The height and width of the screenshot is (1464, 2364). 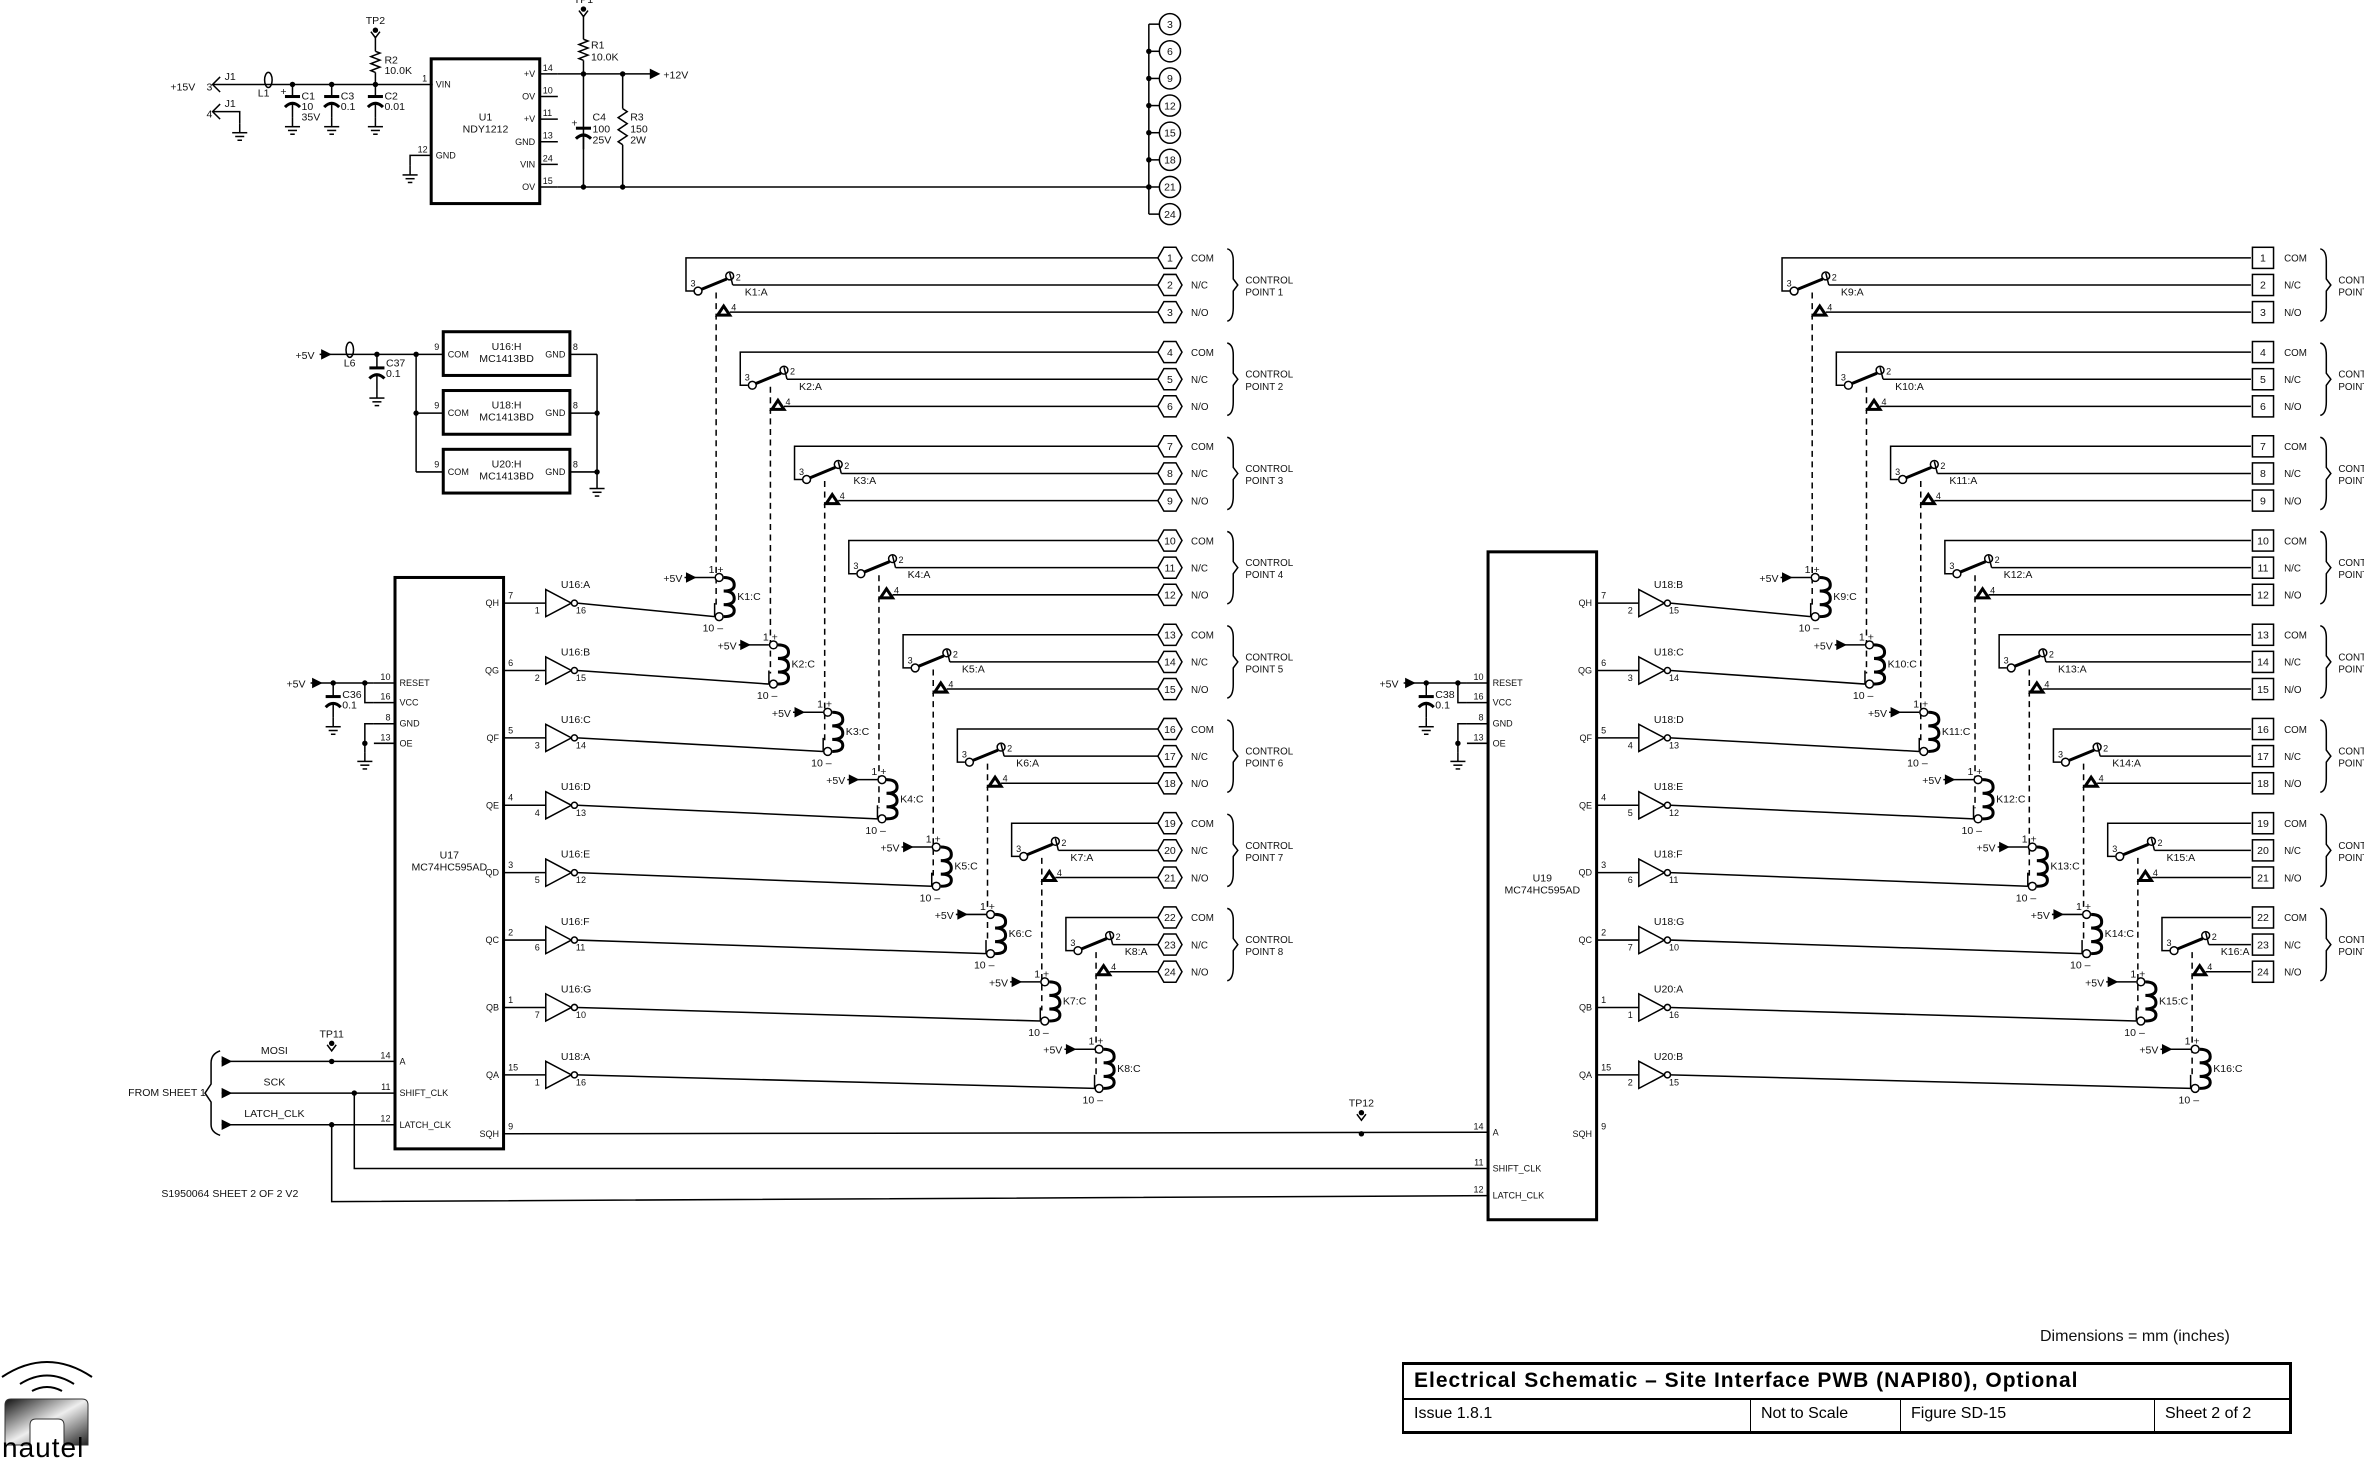 I want to click on terminal-number: 10, so click(x=1170, y=541).